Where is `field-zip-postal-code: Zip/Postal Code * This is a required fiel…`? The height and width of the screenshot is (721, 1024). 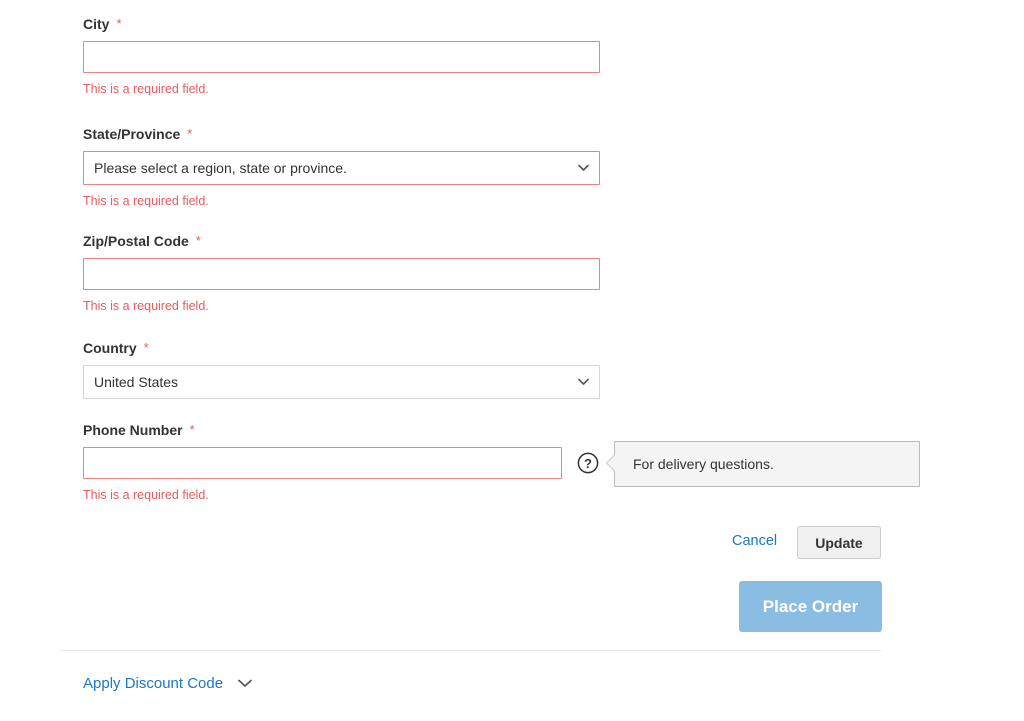 field-zip-postal-code: Zip/Postal Code * This is a required fiel… is located at coordinates (341, 273).